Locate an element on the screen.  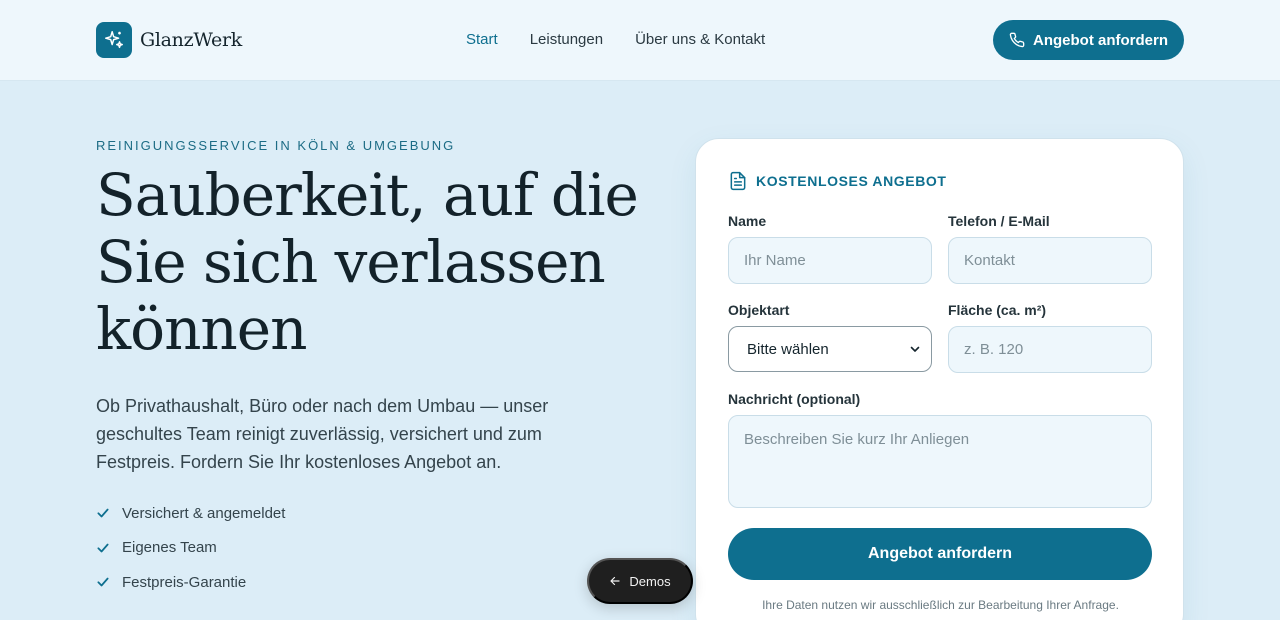
form-title: KOSTENLOSES ANGEBOT is located at coordinates (837, 181).